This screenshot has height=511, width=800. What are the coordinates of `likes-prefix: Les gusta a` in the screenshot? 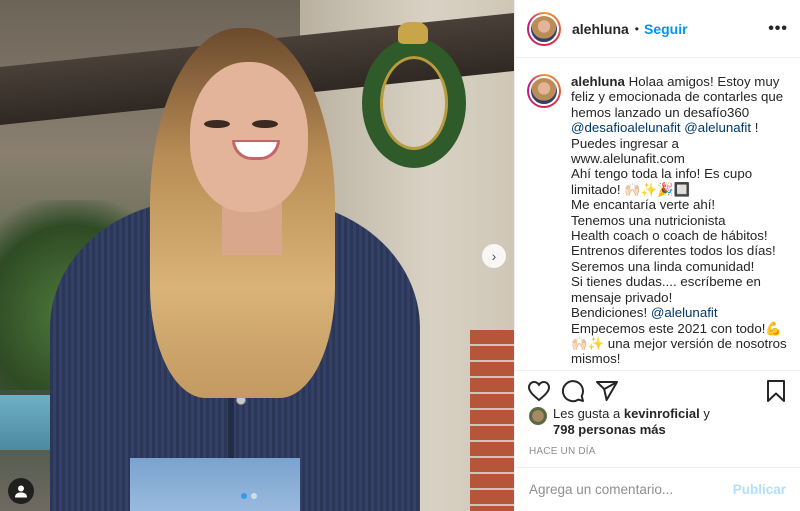 It's located at (587, 413).